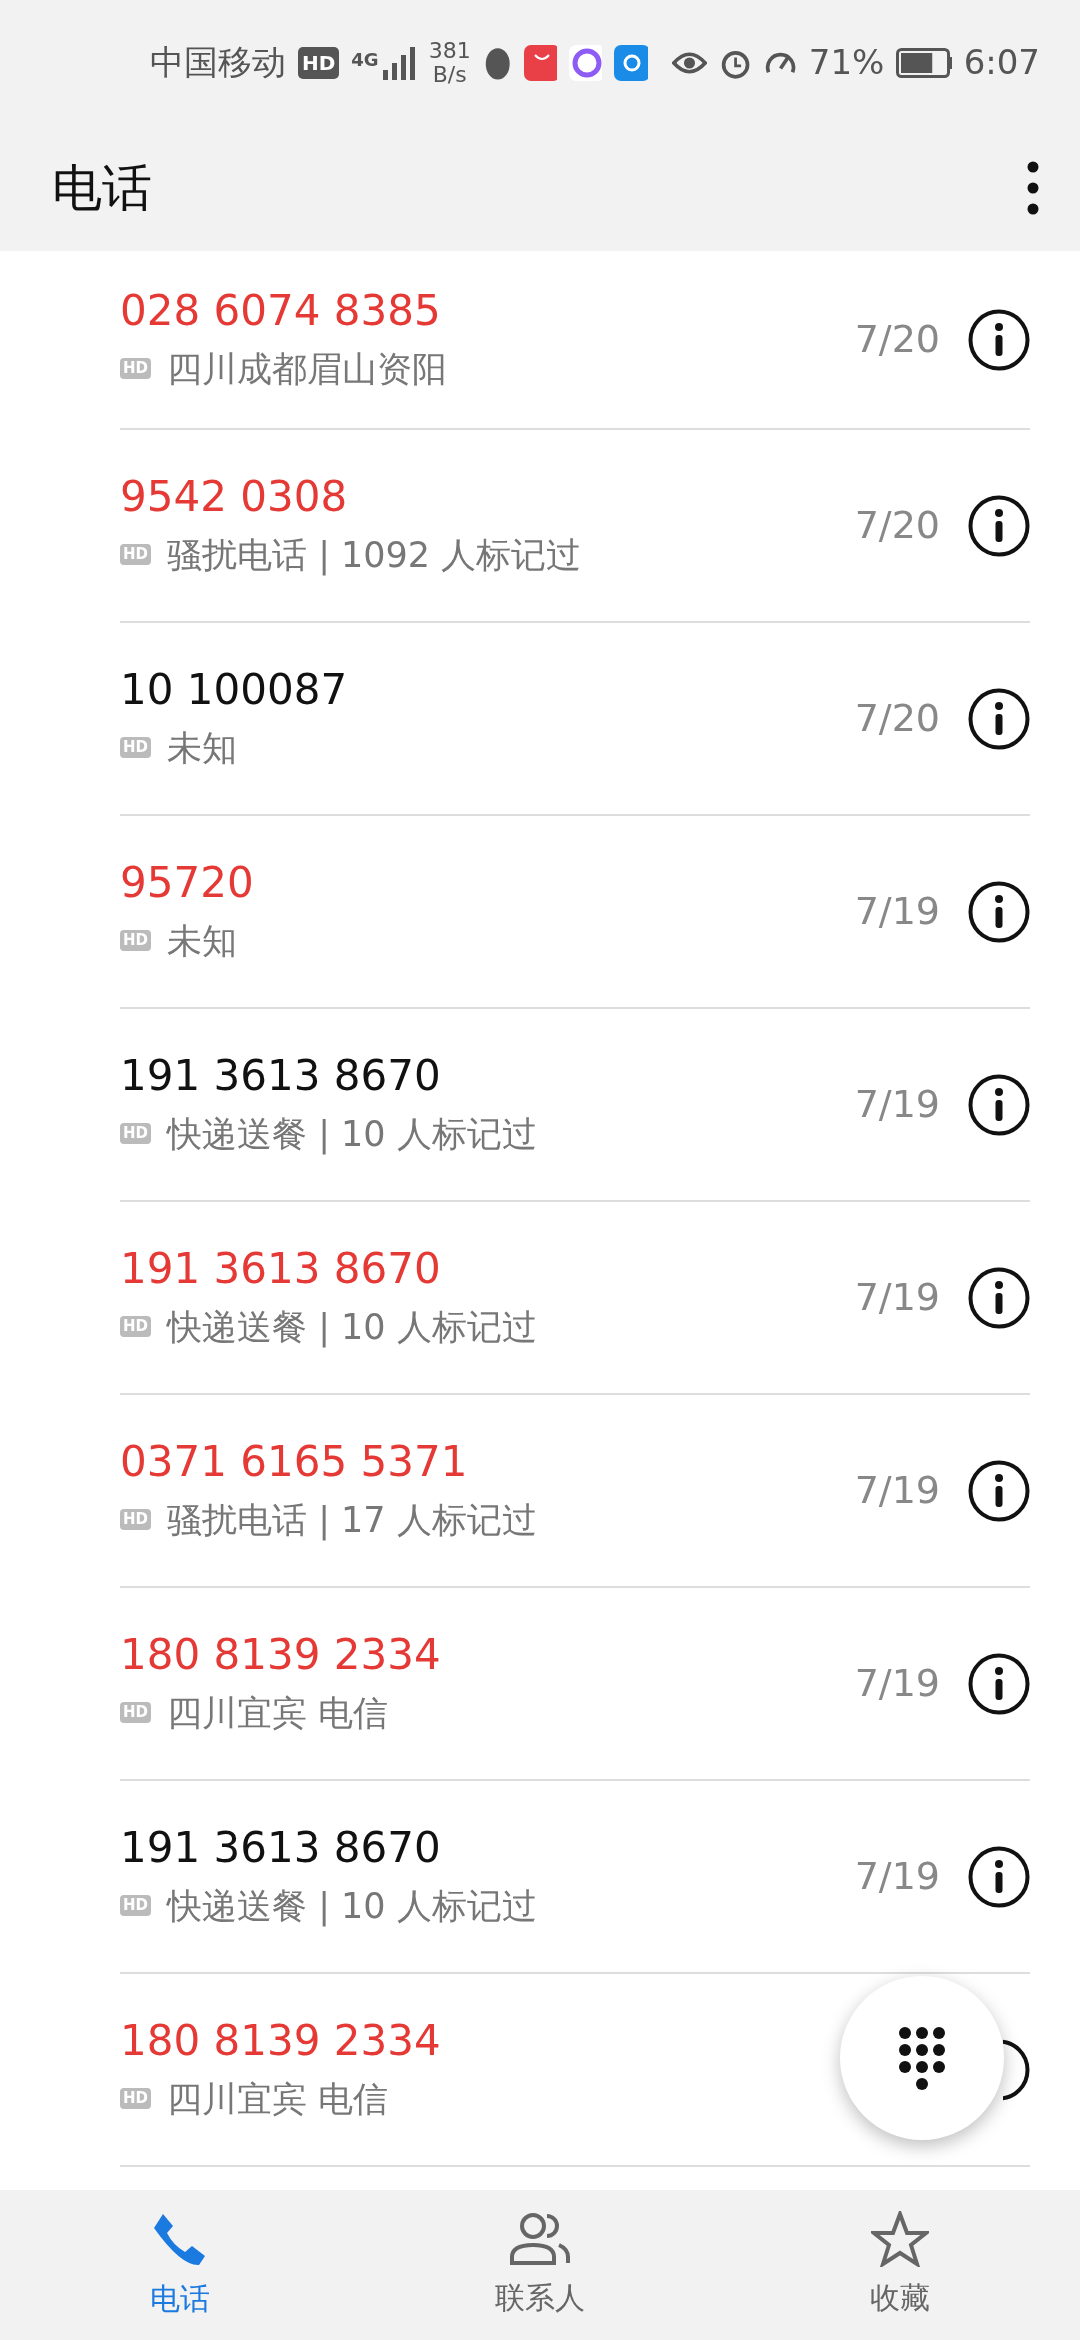 The width and height of the screenshot is (1080, 2340). What do you see at coordinates (319, 62) in the screenshot?
I see `hd-indicator: HD` at bounding box center [319, 62].